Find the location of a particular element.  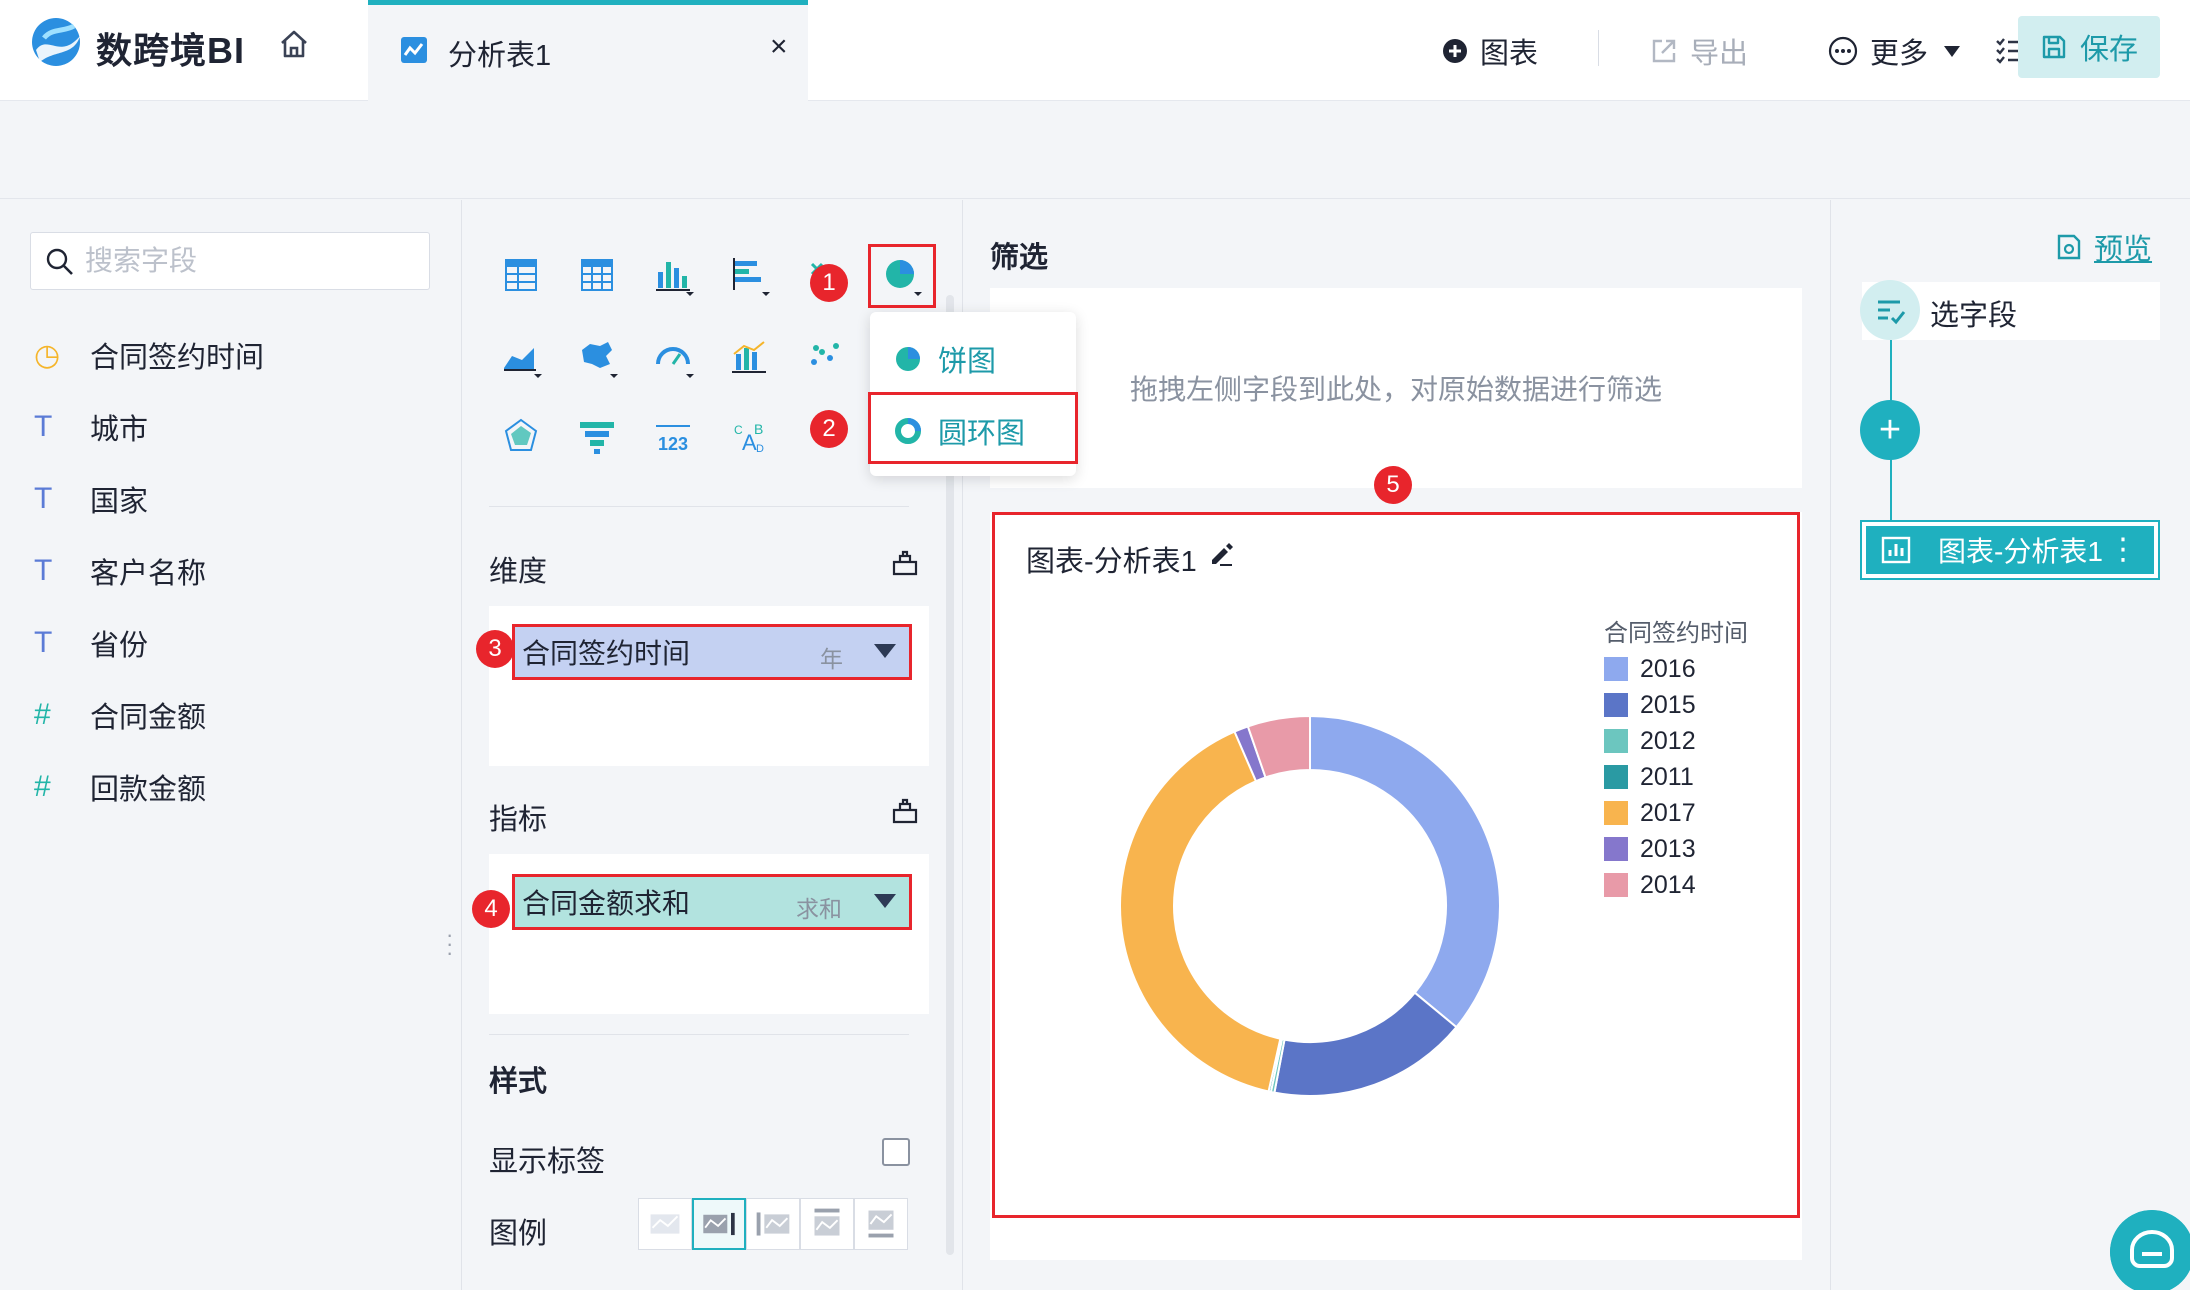

menu-item-pie: 饼图 is located at coordinates (973, 359).